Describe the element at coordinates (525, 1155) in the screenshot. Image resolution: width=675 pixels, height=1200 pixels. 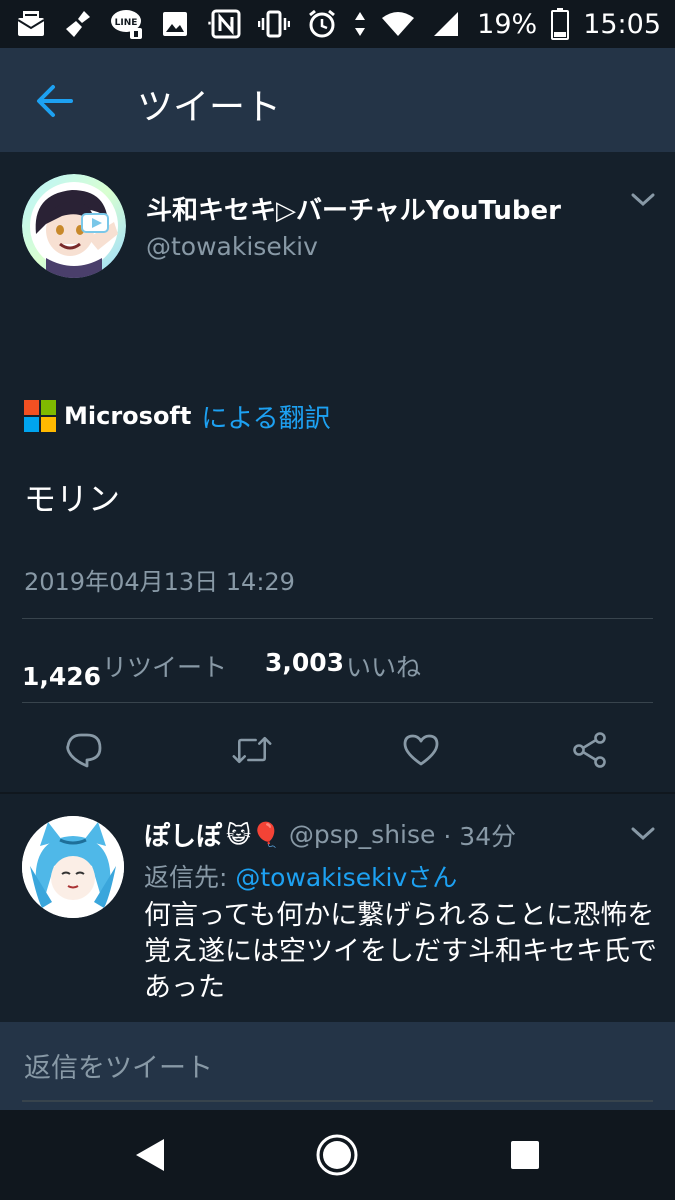
I see `nav-recents-icon` at that location.